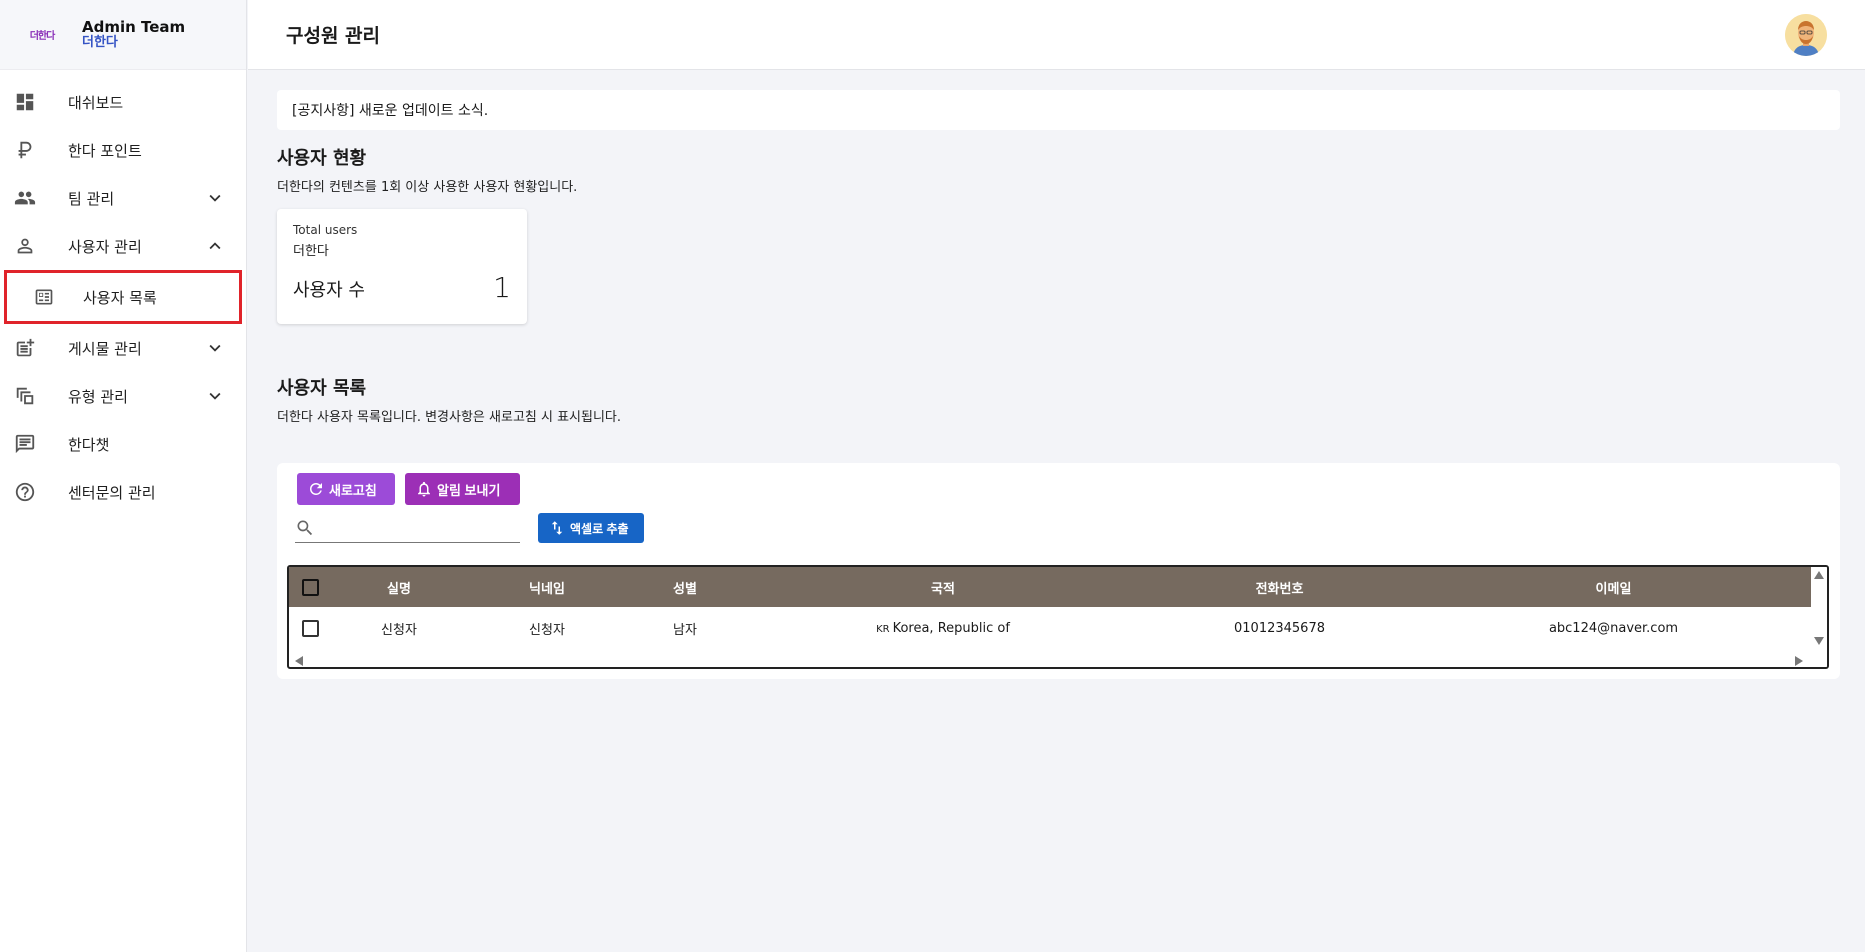  What do you see at coordinates (25, 396) in the screenshot?
I see `copy-icon` at bounding box center [25, 396].